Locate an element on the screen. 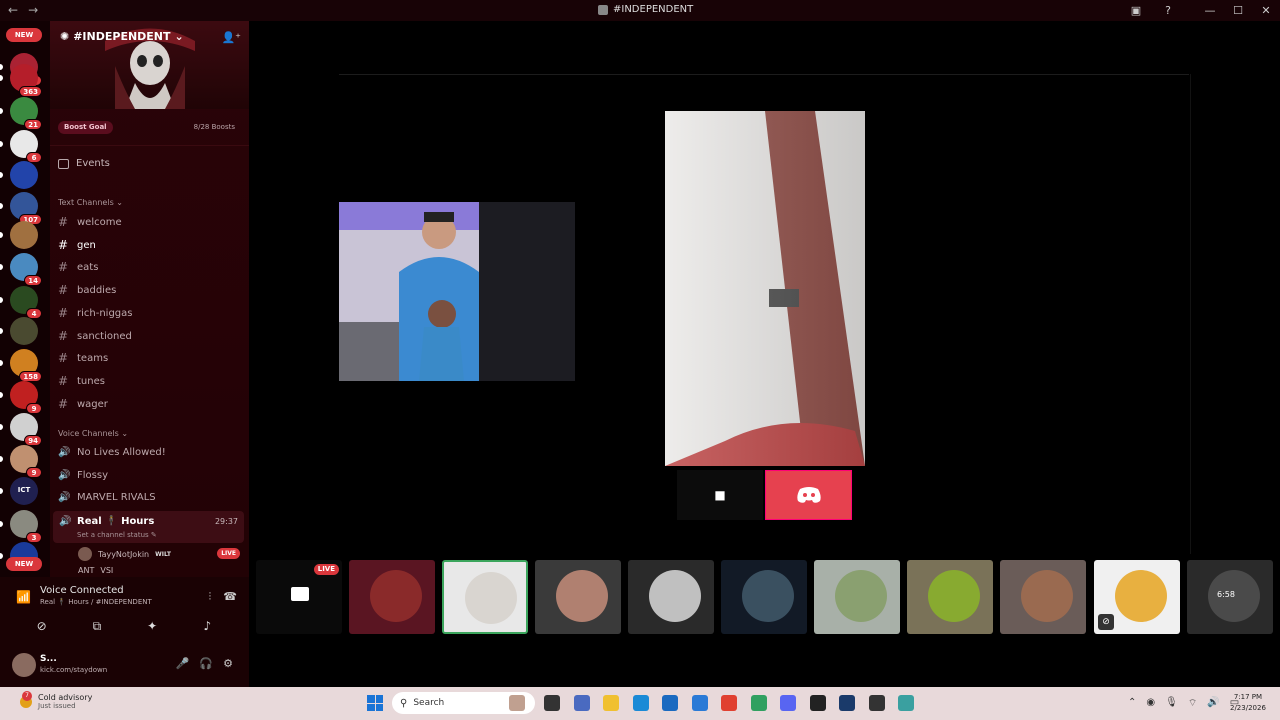 This screenshot has height=720, width=1280. channel-item-wager: # wager is located at coordinates (150, 404).